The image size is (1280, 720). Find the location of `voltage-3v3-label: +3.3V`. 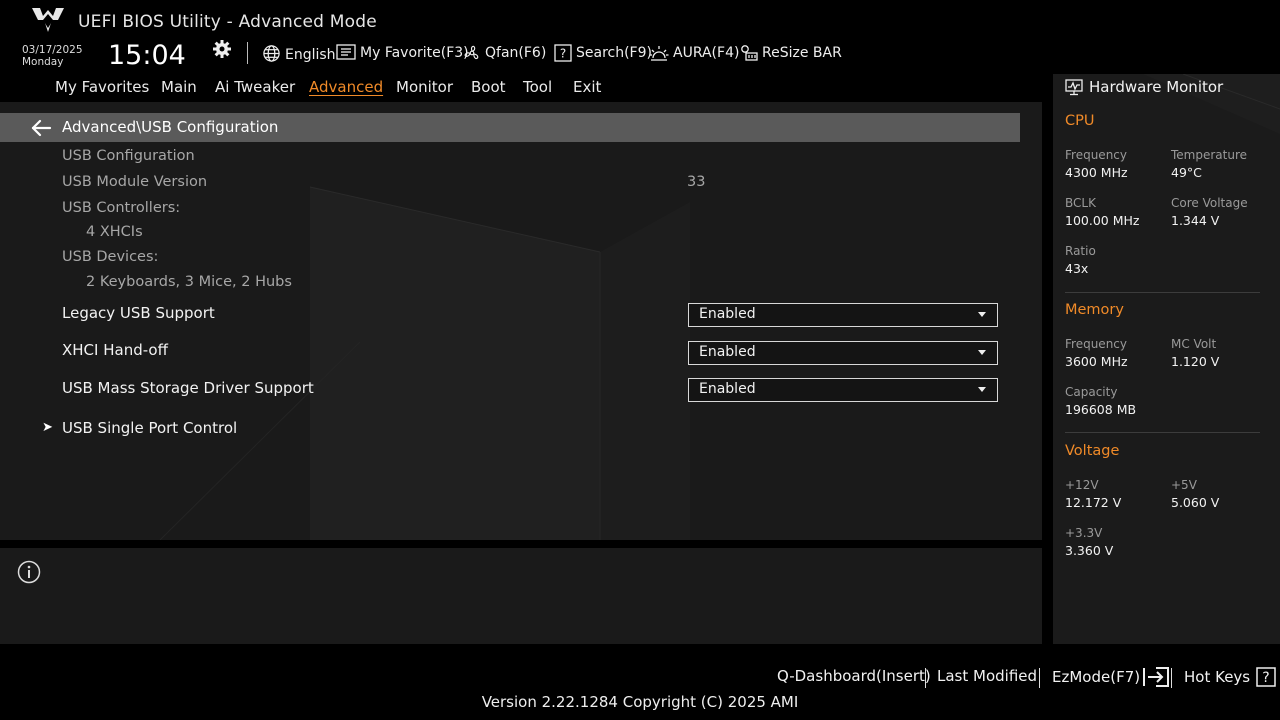

voltage-3v3-label: +3.3V is located at coordinates (1084, 533).